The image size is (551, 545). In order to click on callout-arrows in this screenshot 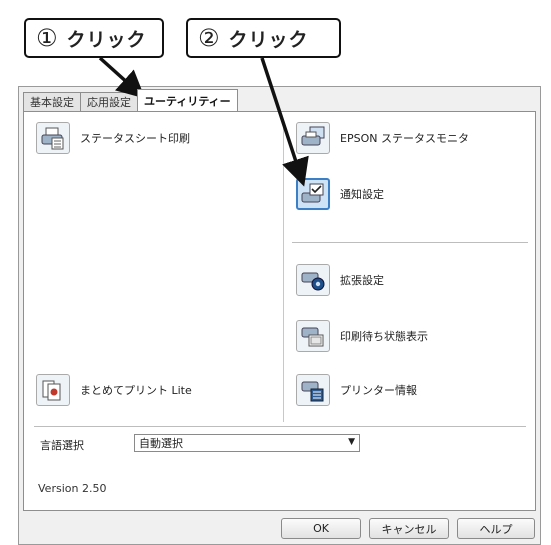, I will do `click(203, 121)`.